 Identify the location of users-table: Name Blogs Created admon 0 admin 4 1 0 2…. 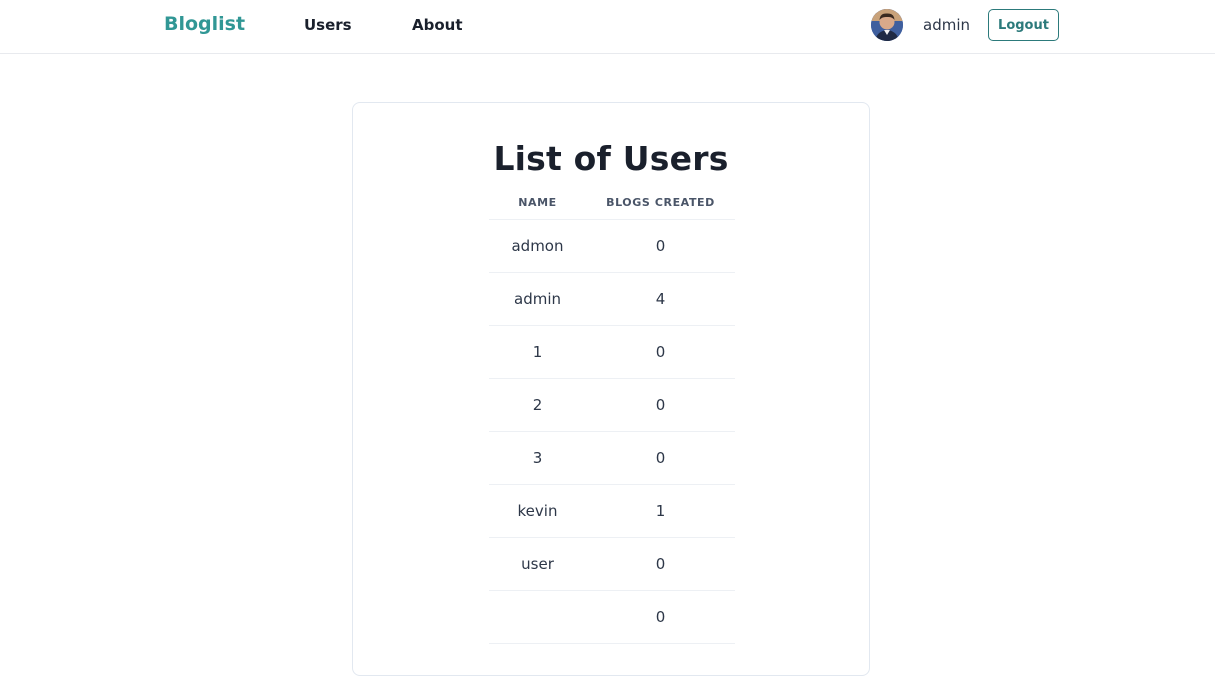
(612, 415).